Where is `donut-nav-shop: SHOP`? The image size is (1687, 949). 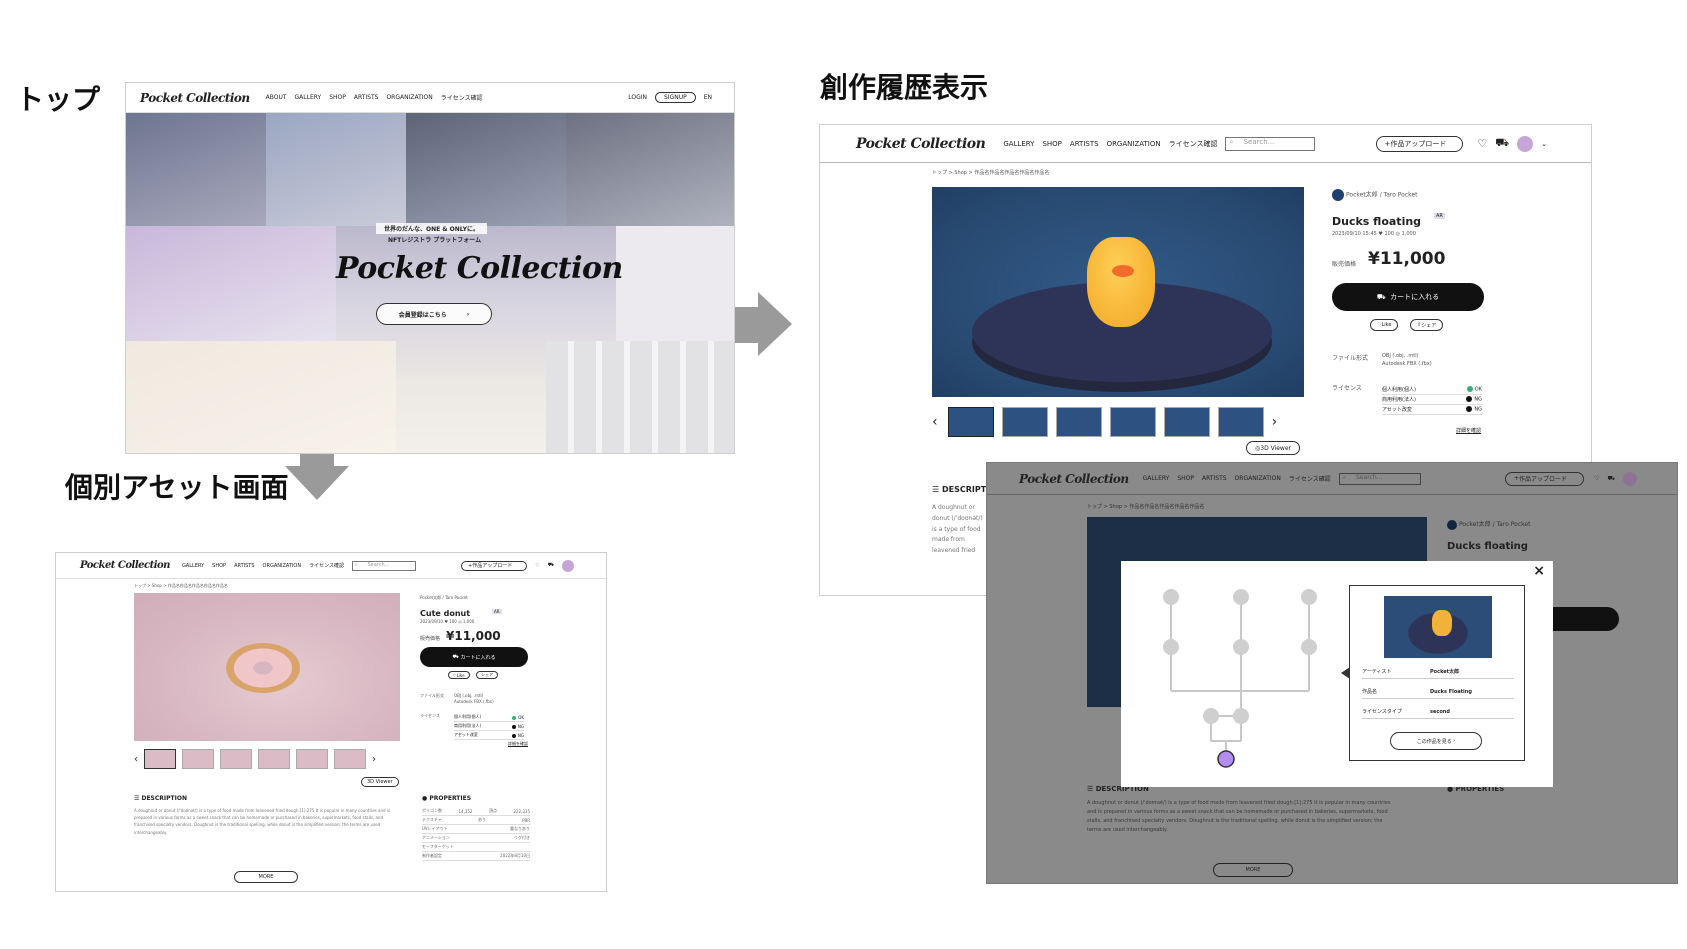
donut-nav-shop: SHOP is located at coordinates (219, 566).